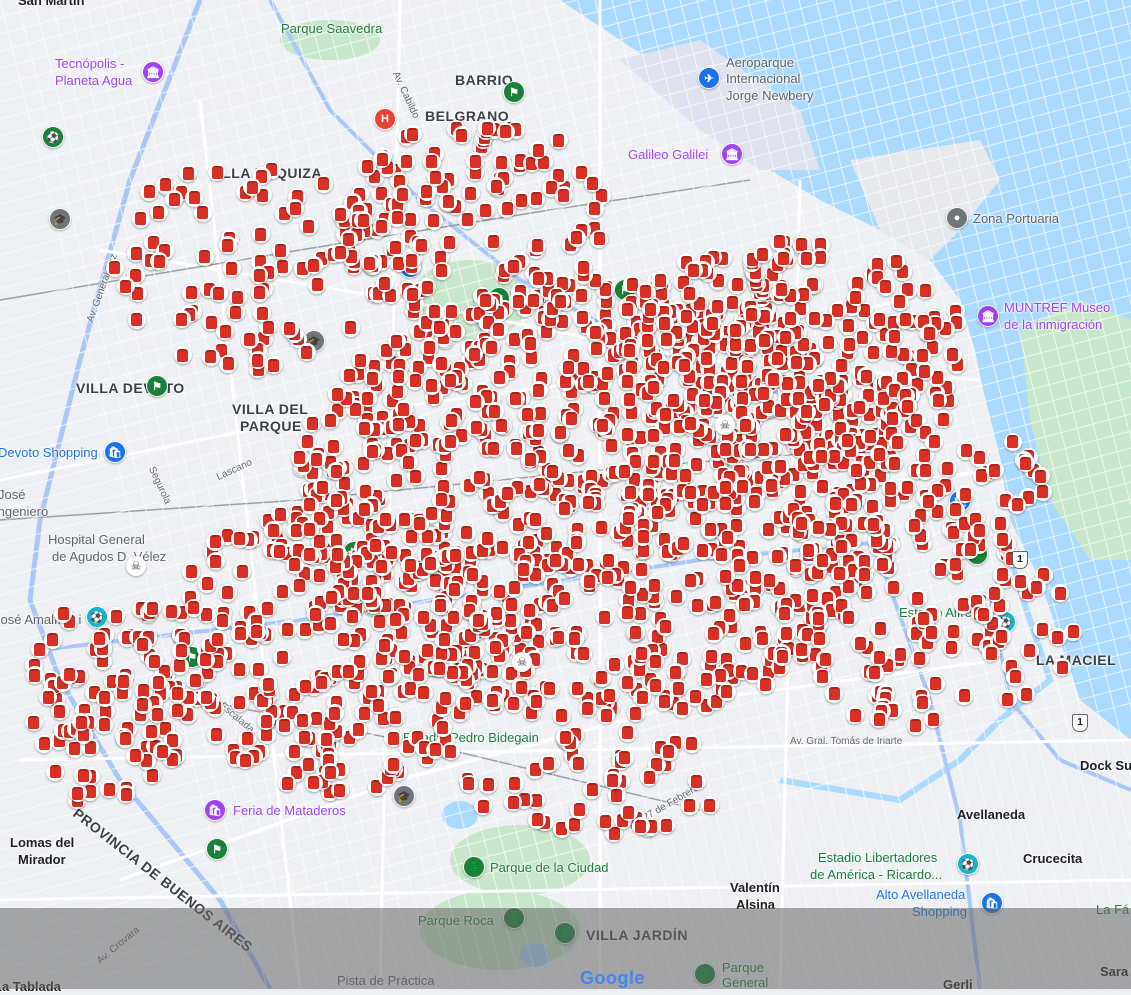 The image size is (1131, 995). What do you see at coordinates (12, 495) in the screenshot?
I see `map-label: José` at bounding box center [12, 495].